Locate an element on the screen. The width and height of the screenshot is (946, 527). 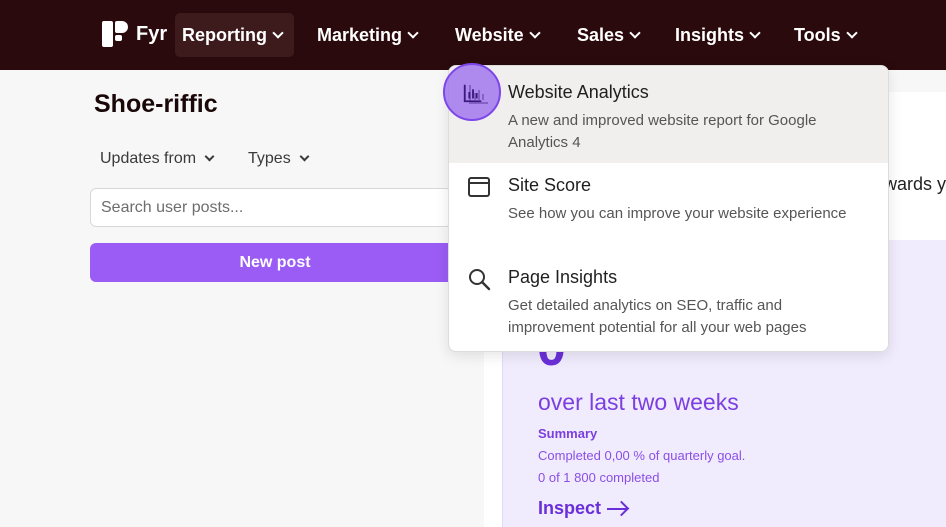
menu-item-title: Page Insights is located at coordinates (563, 277).